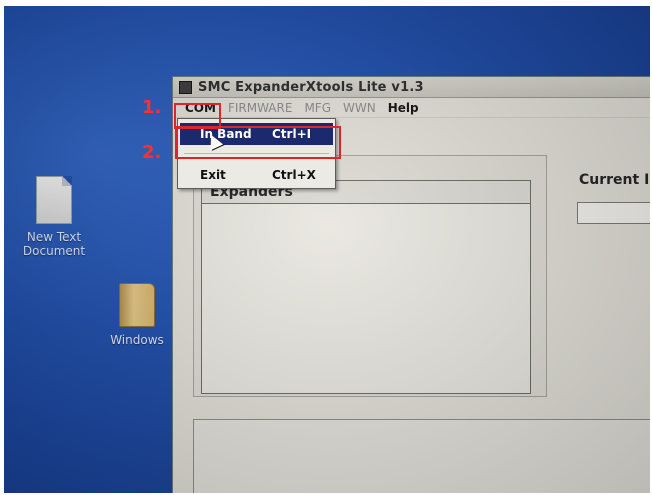 The height and width of the screenshot is (495, 652). I want to click on title-bar: SMC ExpanderXtools Lite v1.3, so click(411, 87).